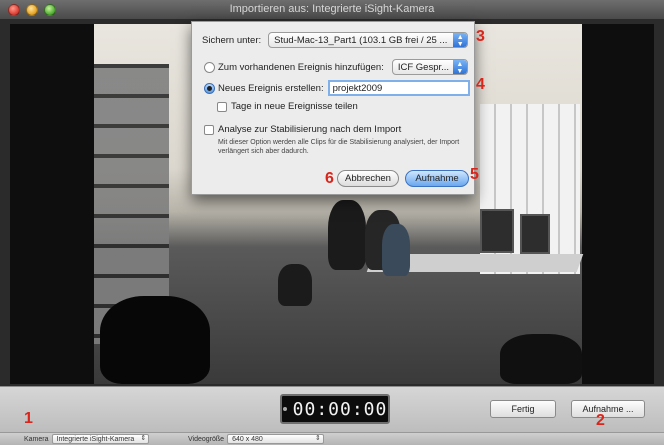 The height and width of the screenshot is (445, 664). I want to click on annotation-marker-5: 5, so click(474, 174).